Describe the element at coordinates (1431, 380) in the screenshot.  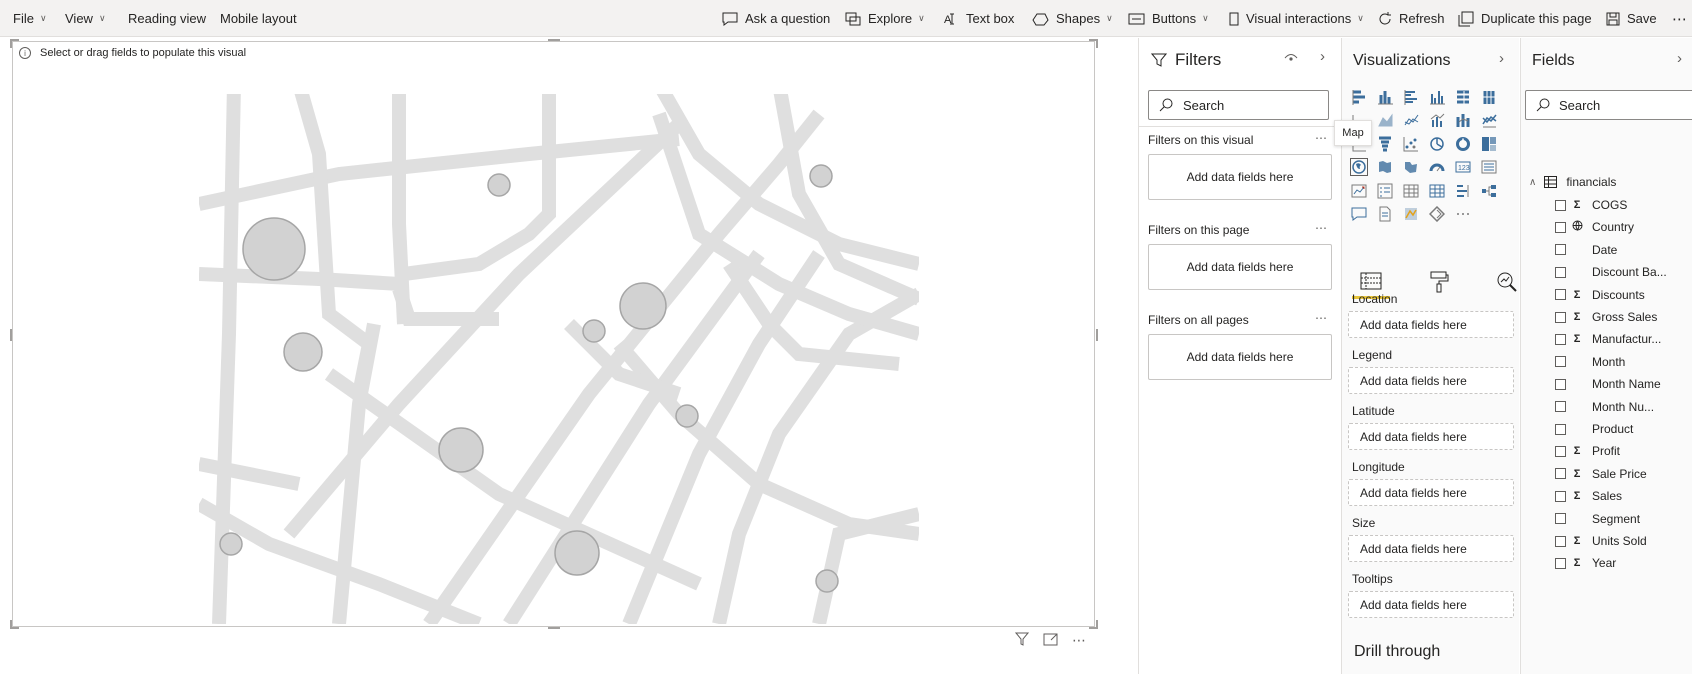
I see `legend-well: Add data fields here` at that location.